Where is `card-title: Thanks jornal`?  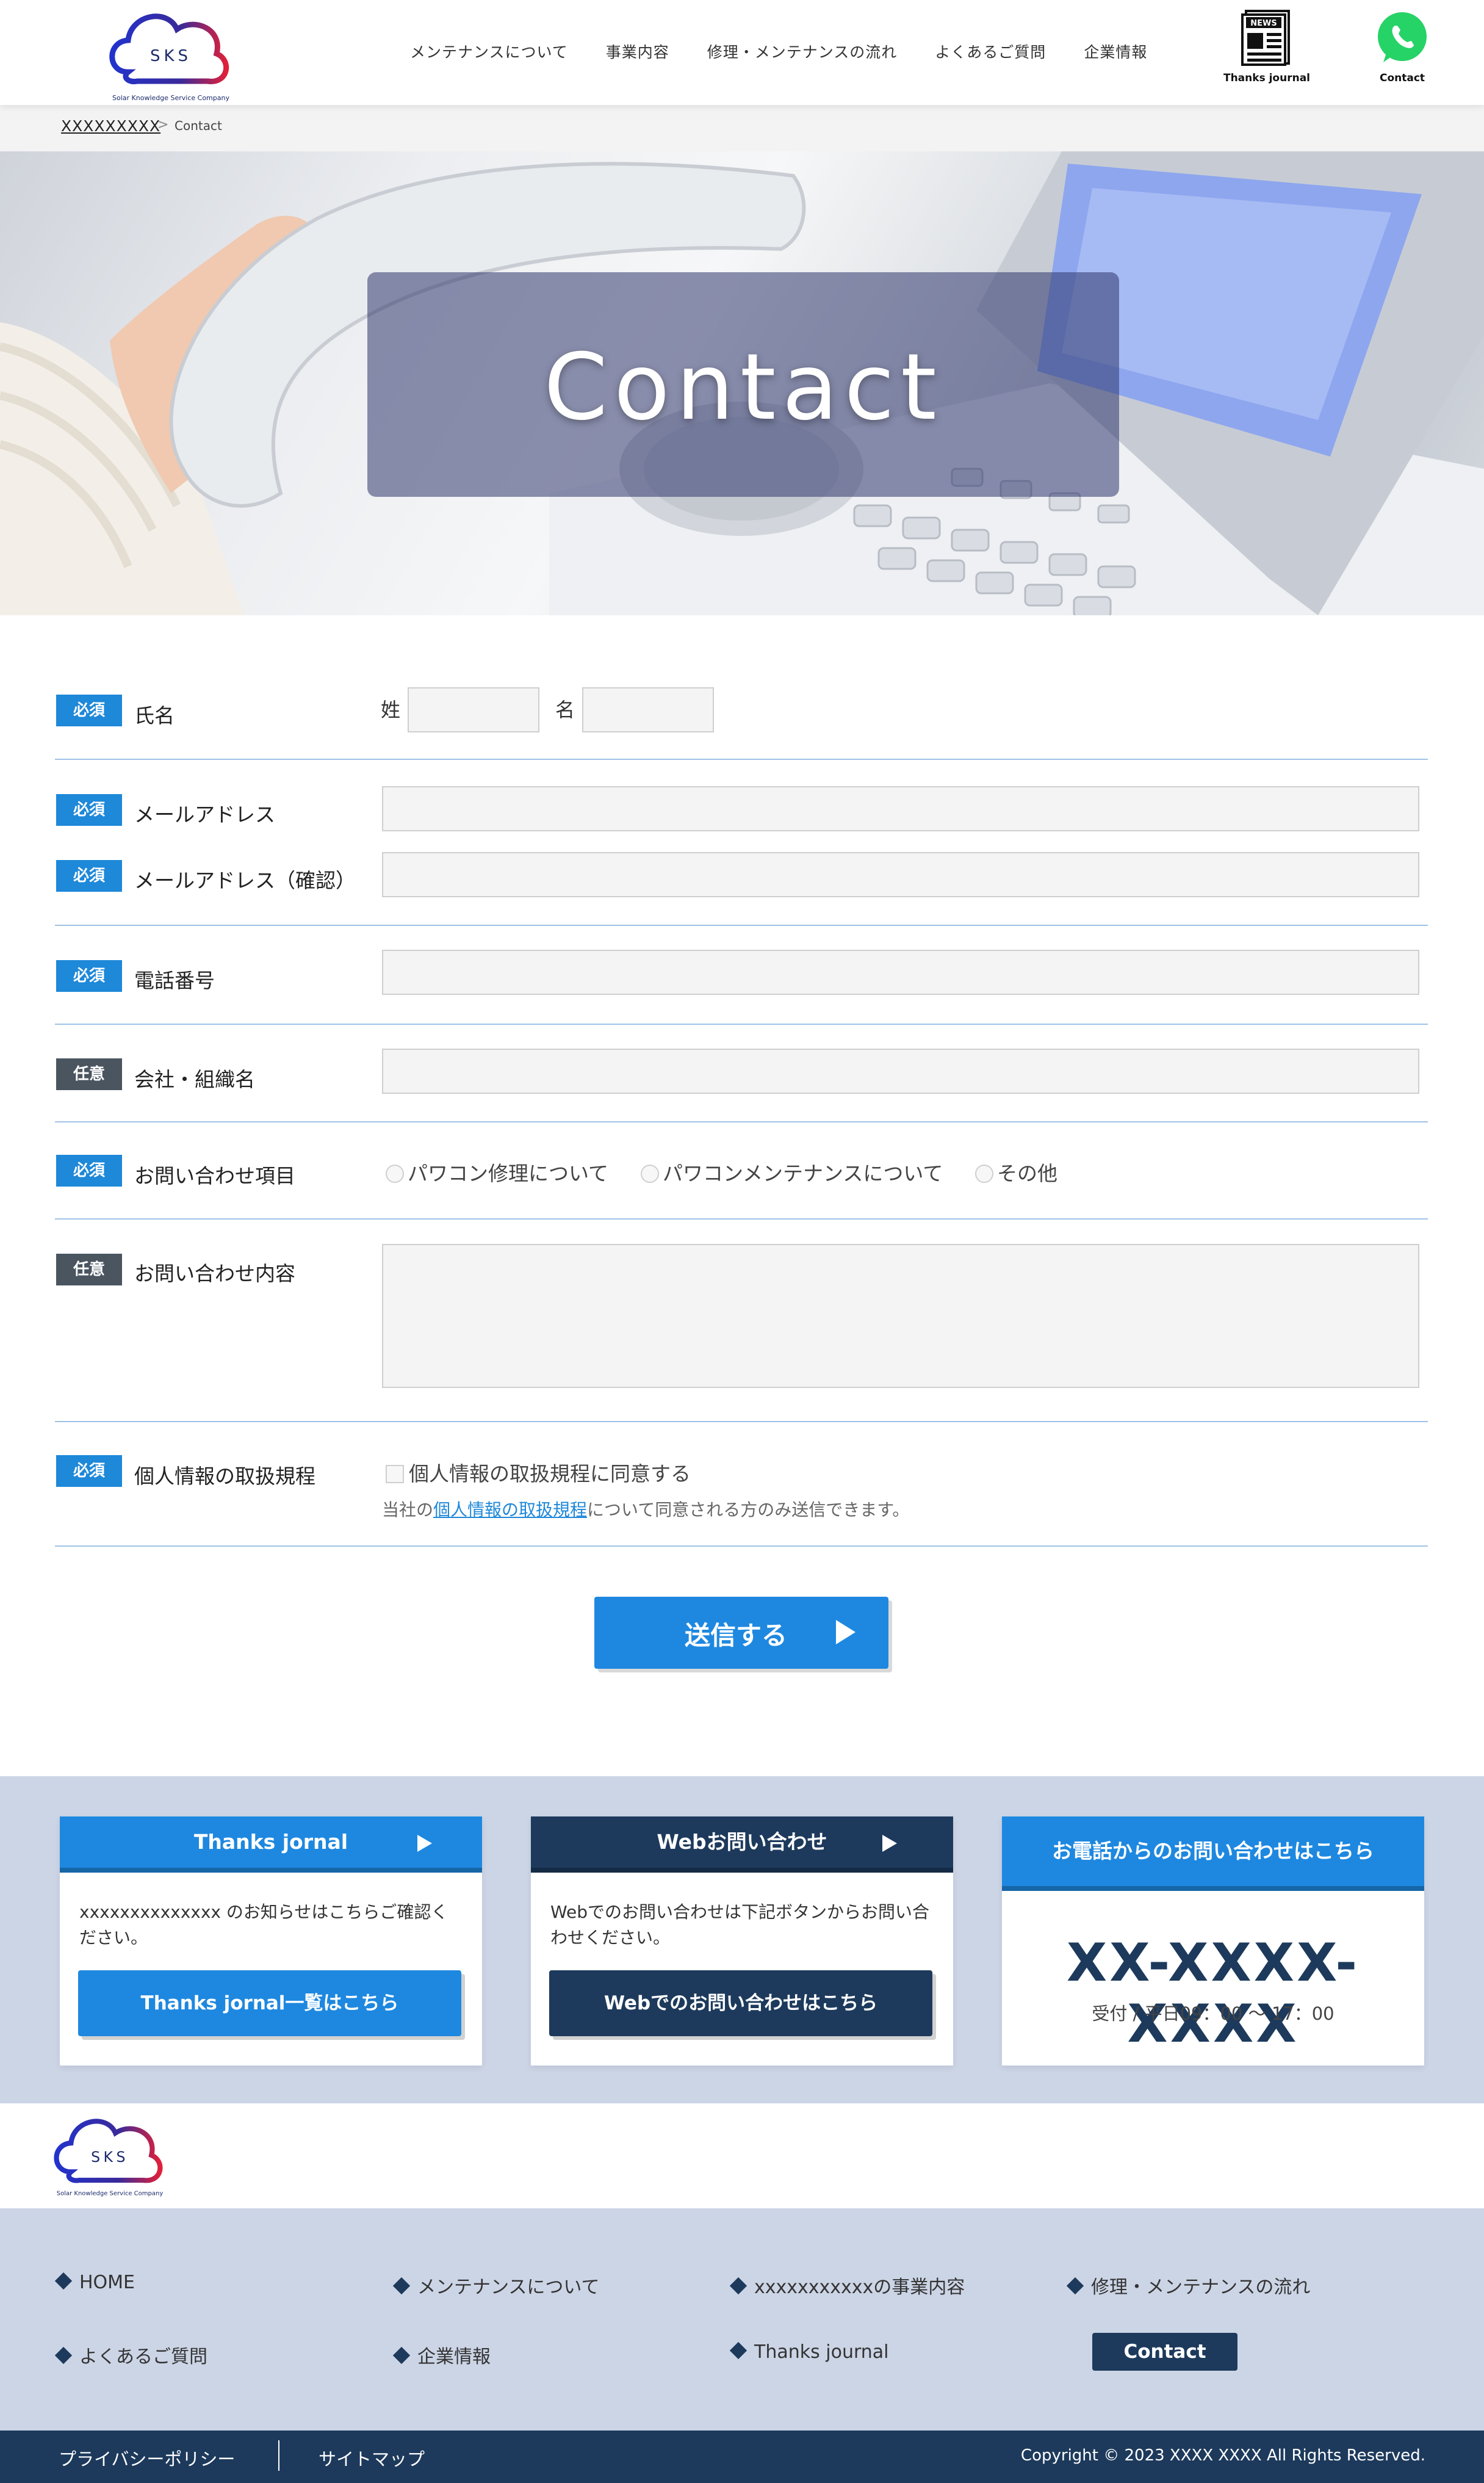
card-title: Thanks jornal is located at coordinates (270, 1842).